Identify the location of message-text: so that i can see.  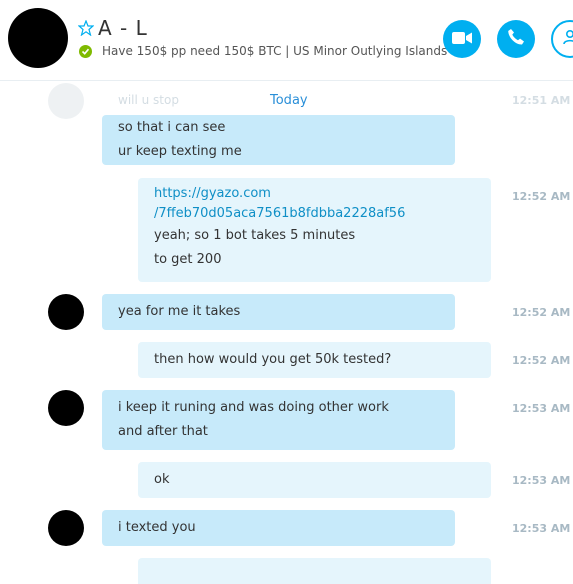
(172, 127).